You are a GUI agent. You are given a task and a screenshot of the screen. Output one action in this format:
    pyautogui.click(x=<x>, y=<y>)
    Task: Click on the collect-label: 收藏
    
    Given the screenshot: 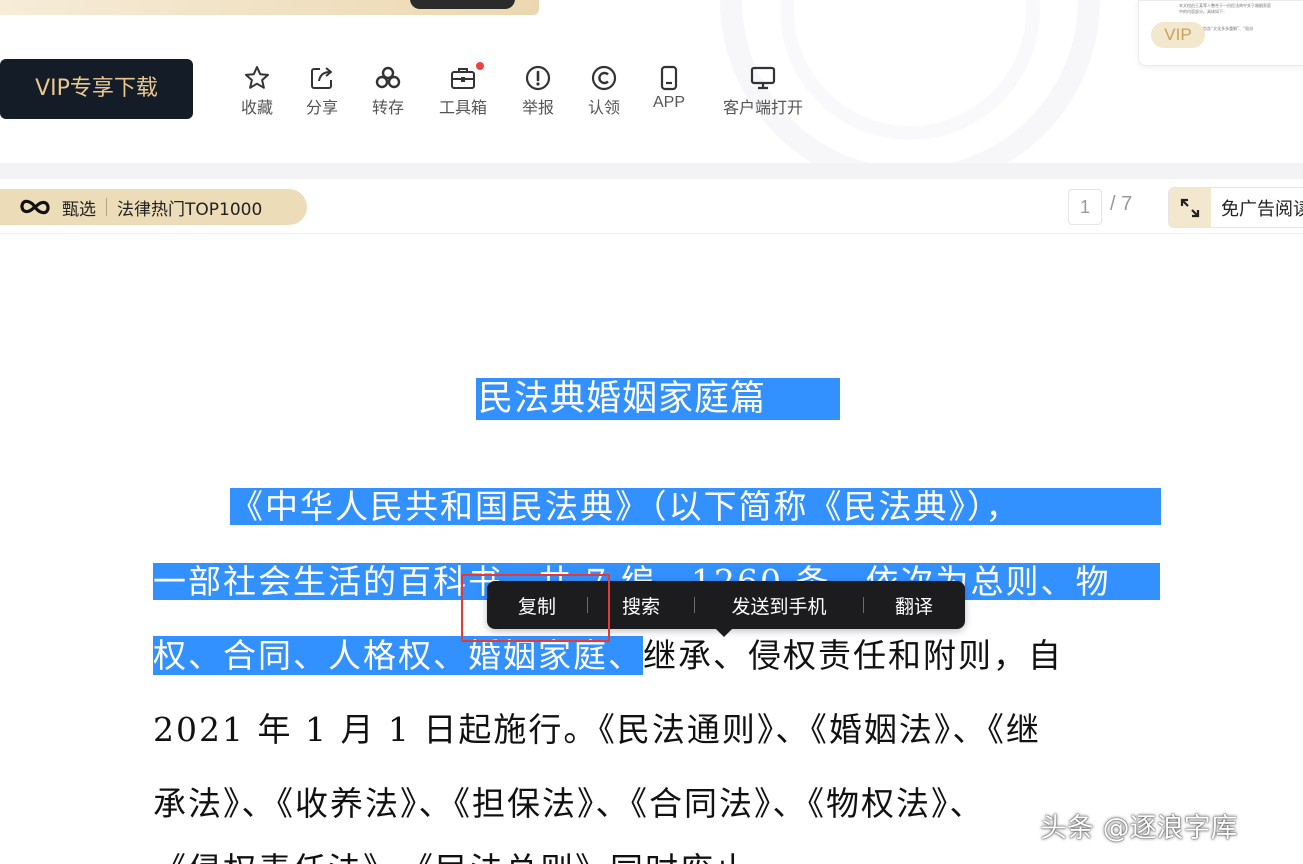 What is the action you would take?
    pyautogui.click(x=256, y=107)
    